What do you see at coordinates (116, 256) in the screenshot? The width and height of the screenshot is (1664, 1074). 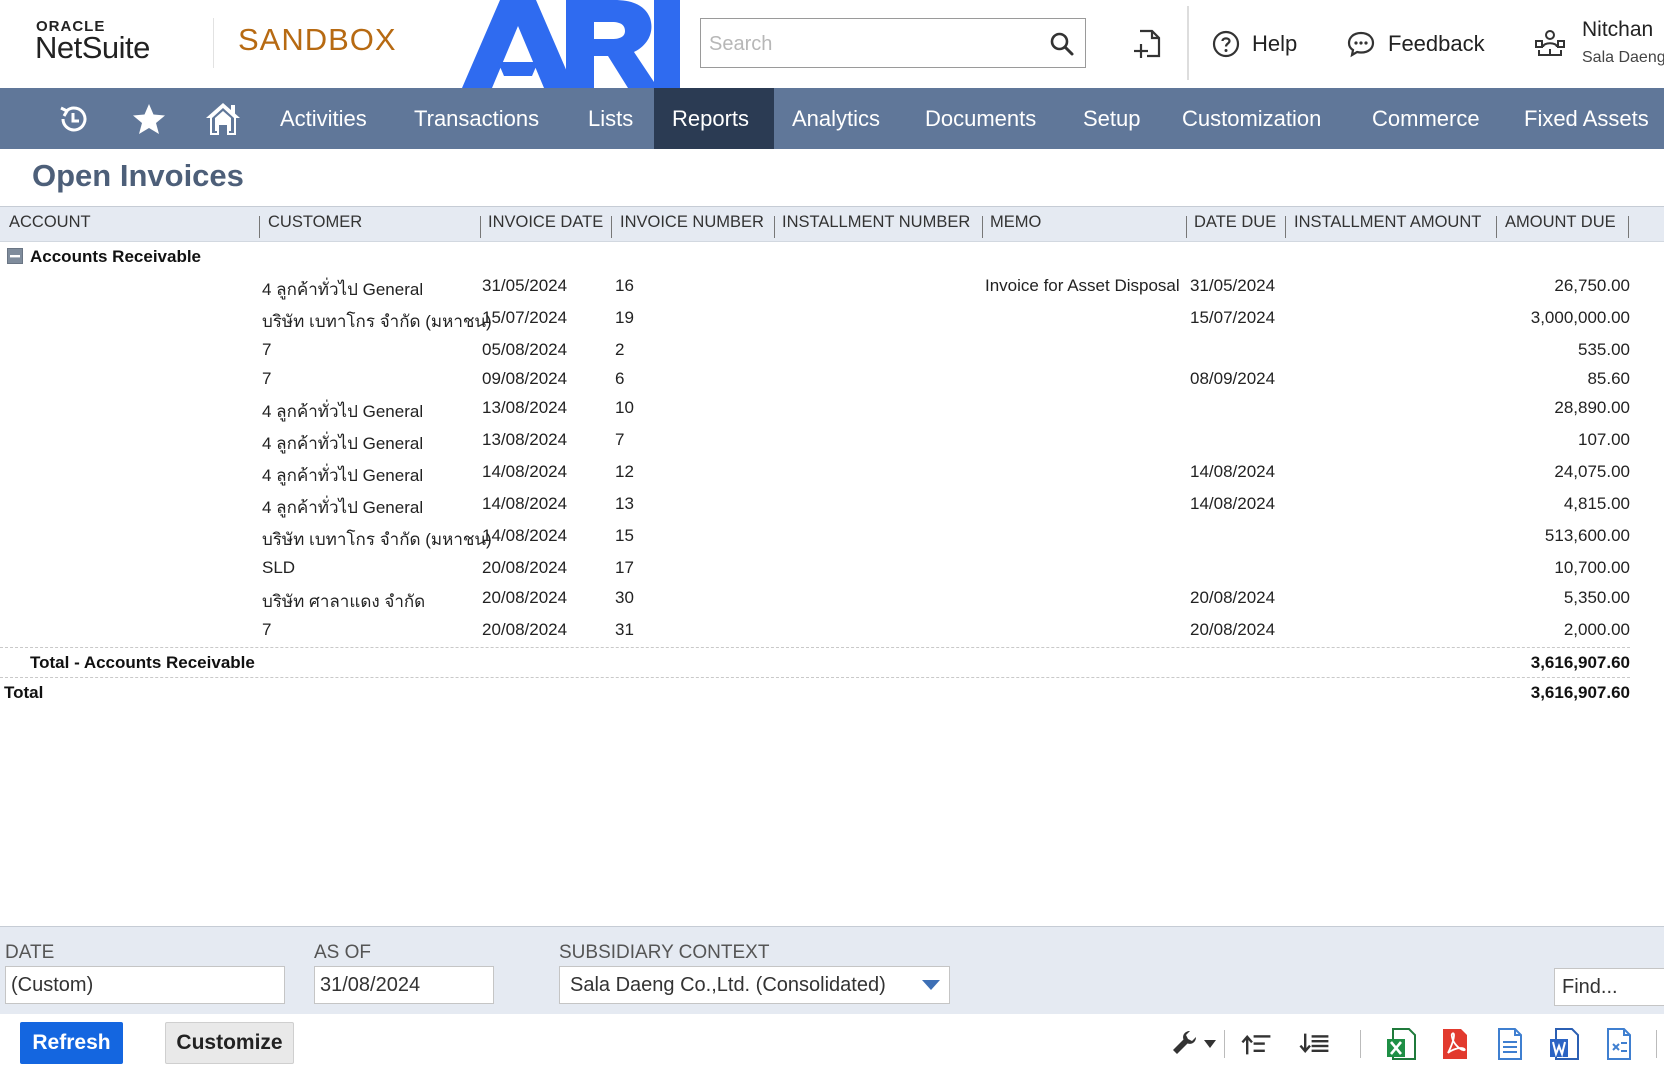 I see `group-label: Accounts Receivable` at bounding box center [116, 256].